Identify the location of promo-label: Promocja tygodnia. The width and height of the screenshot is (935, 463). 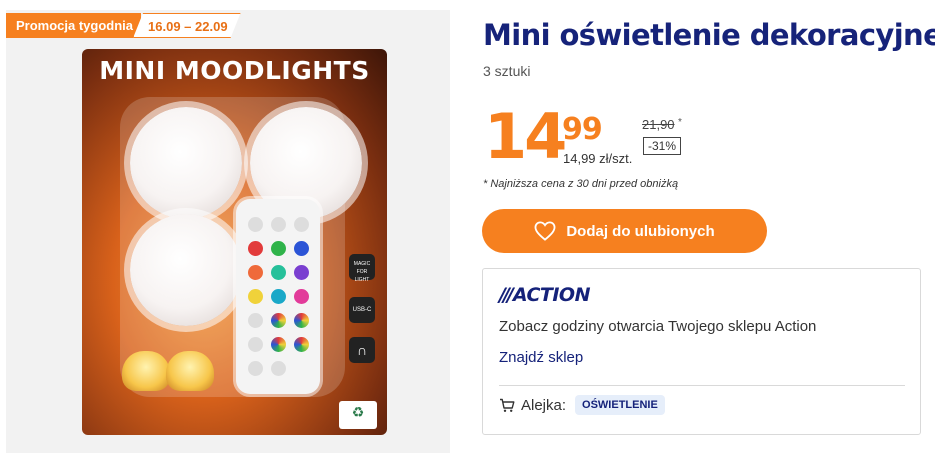
(74, 25).